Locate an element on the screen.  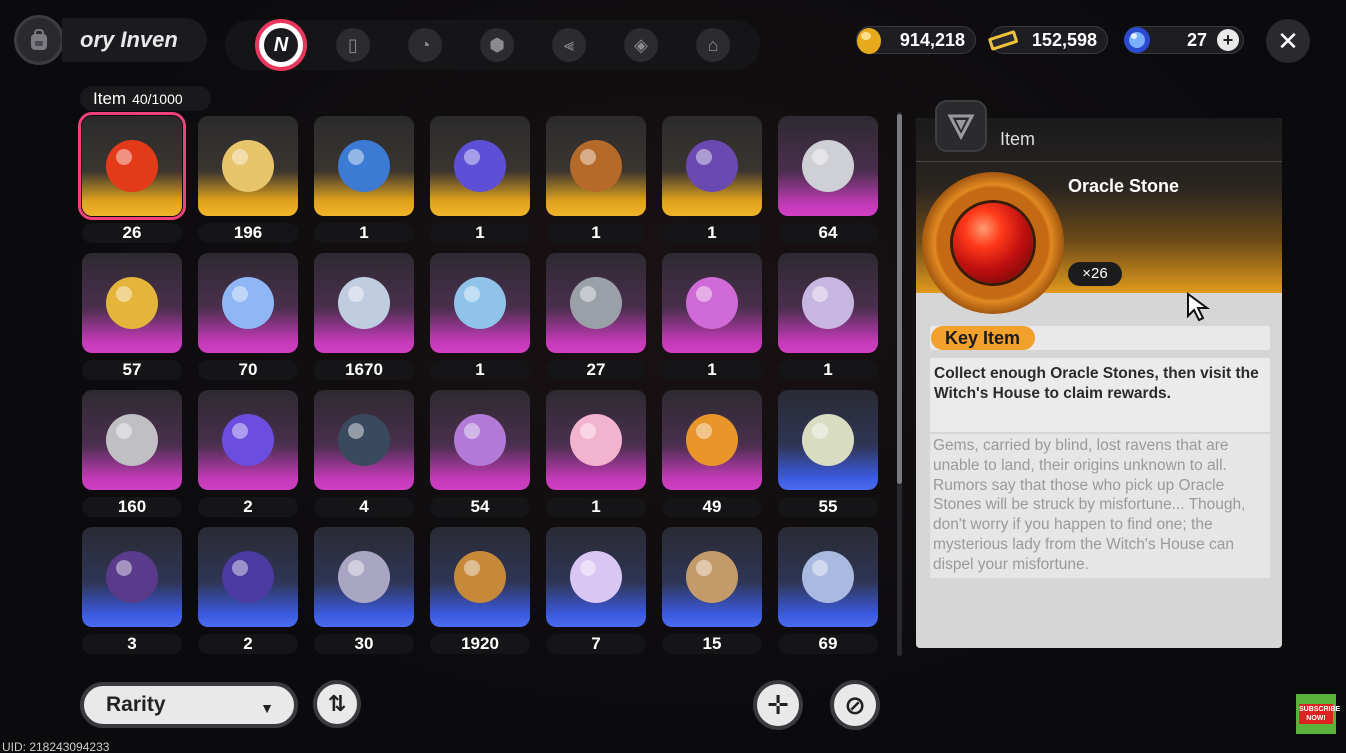
item-quantity: 57 is located at coordinates (132, 370).